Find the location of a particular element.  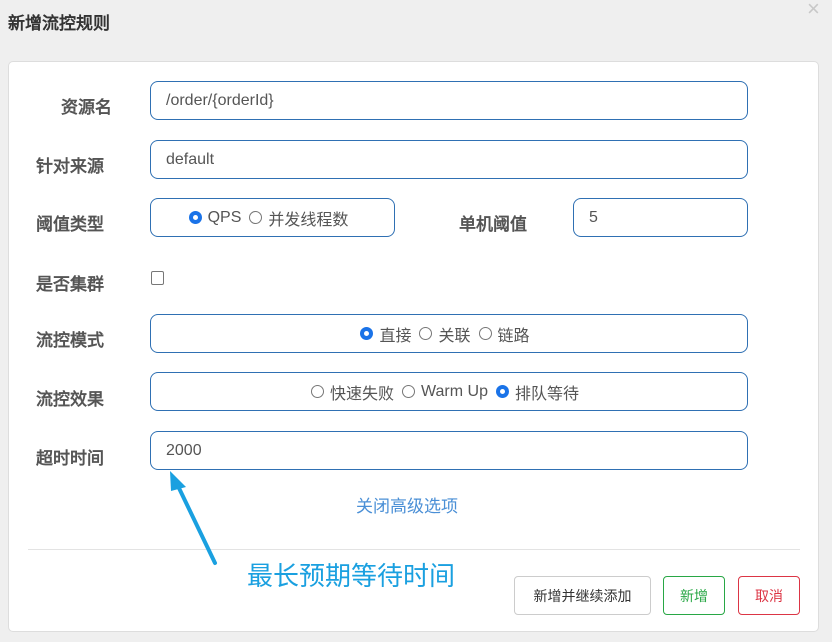

annotation-arrow-icon is located at coordinates (193, 518).